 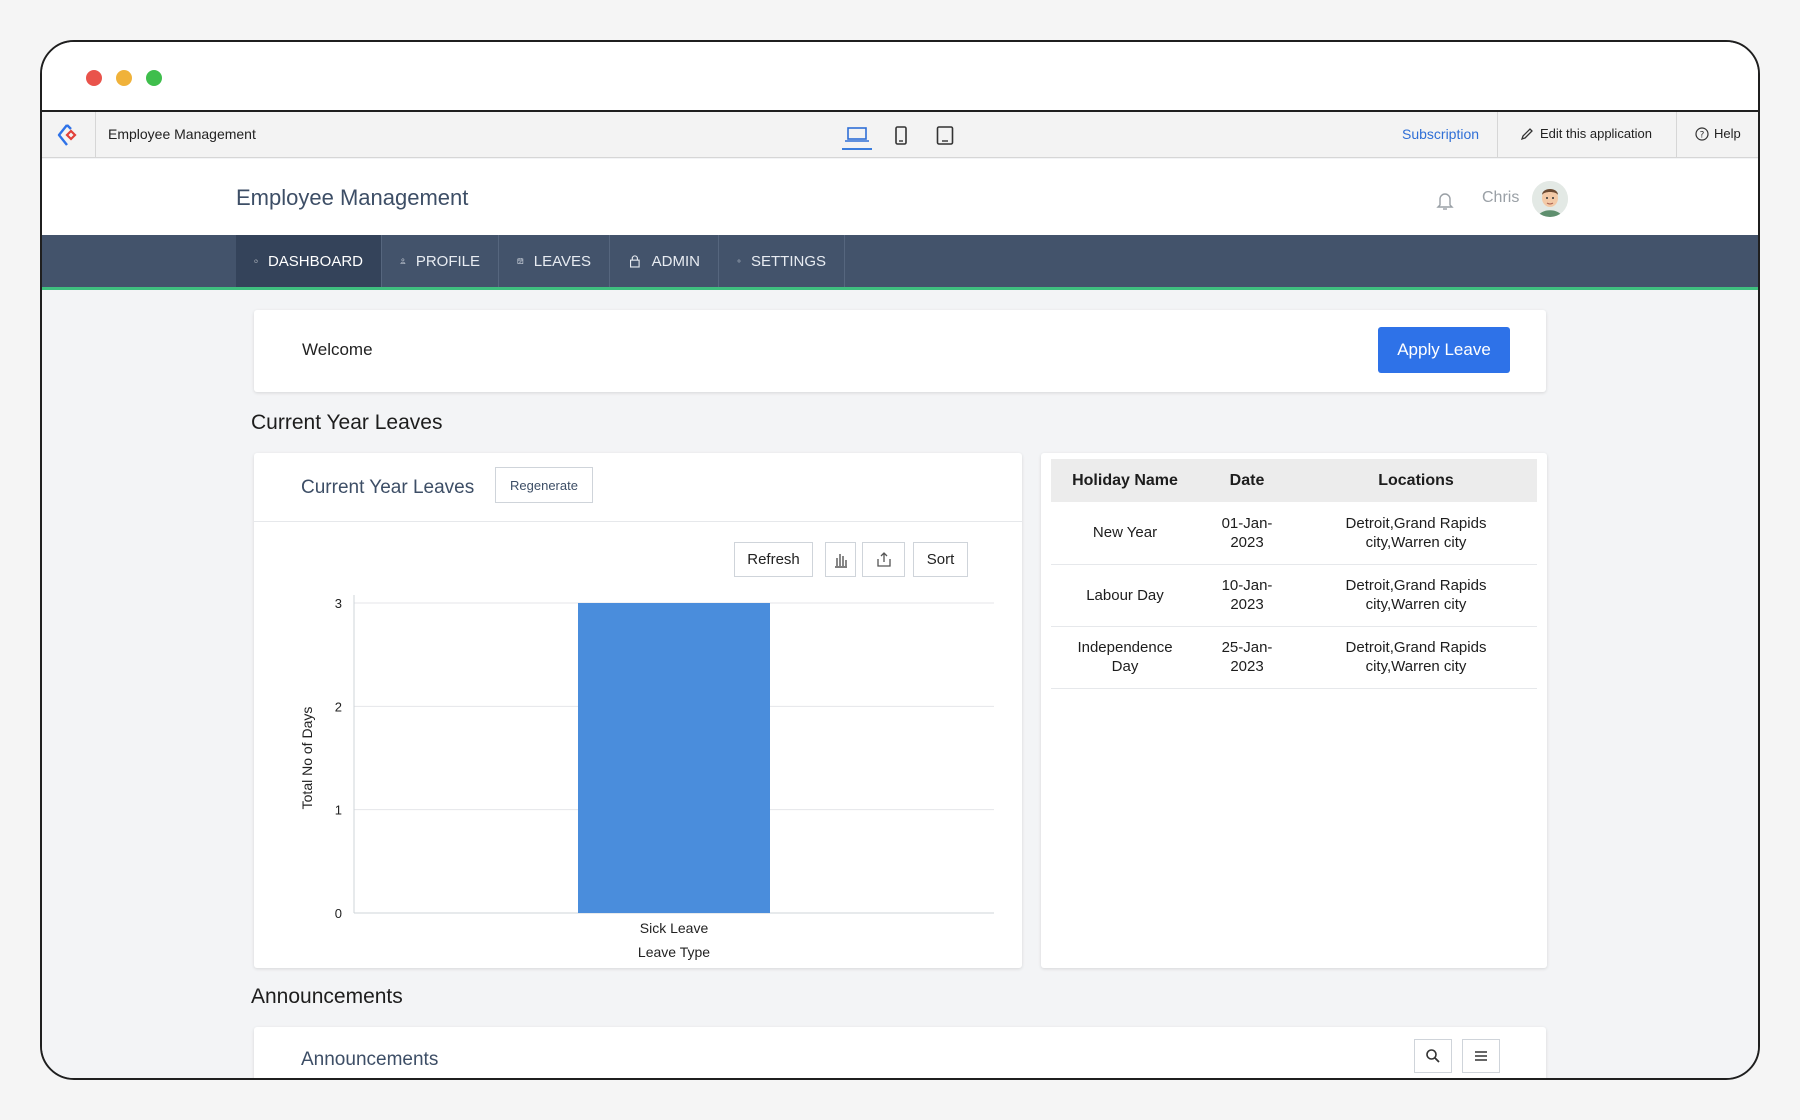 What do you see at coordinates (635, 261) in the screenshot?
I see `lock-icon` at bounding box center [635, 261].